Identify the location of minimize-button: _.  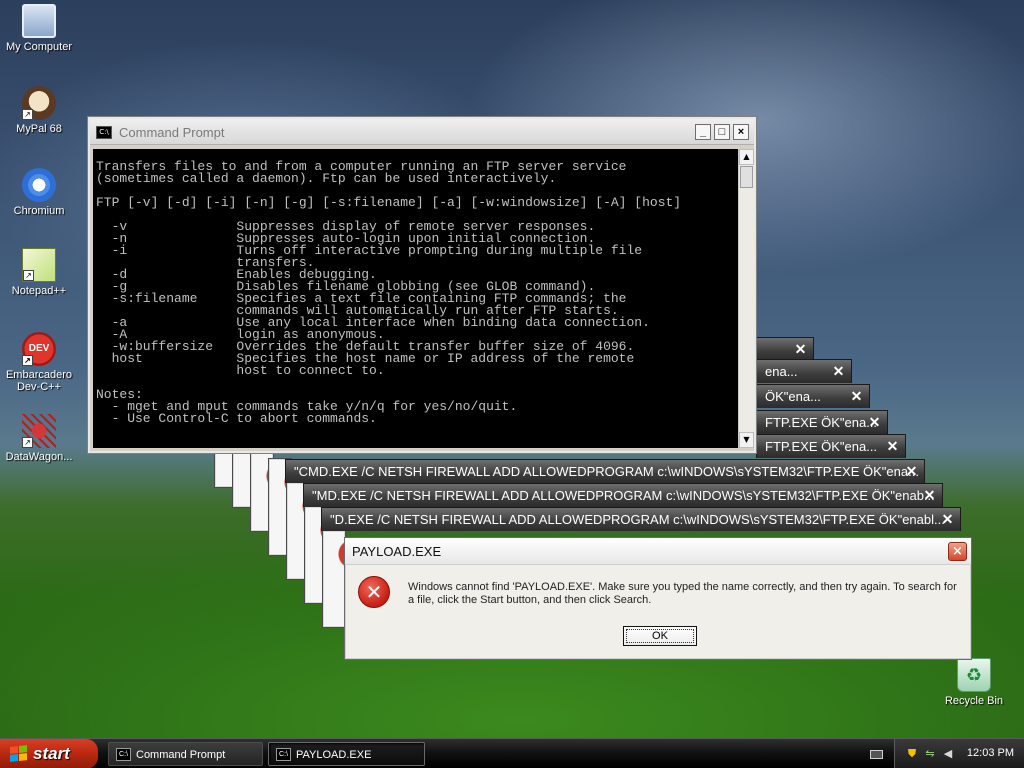
(703, 132).